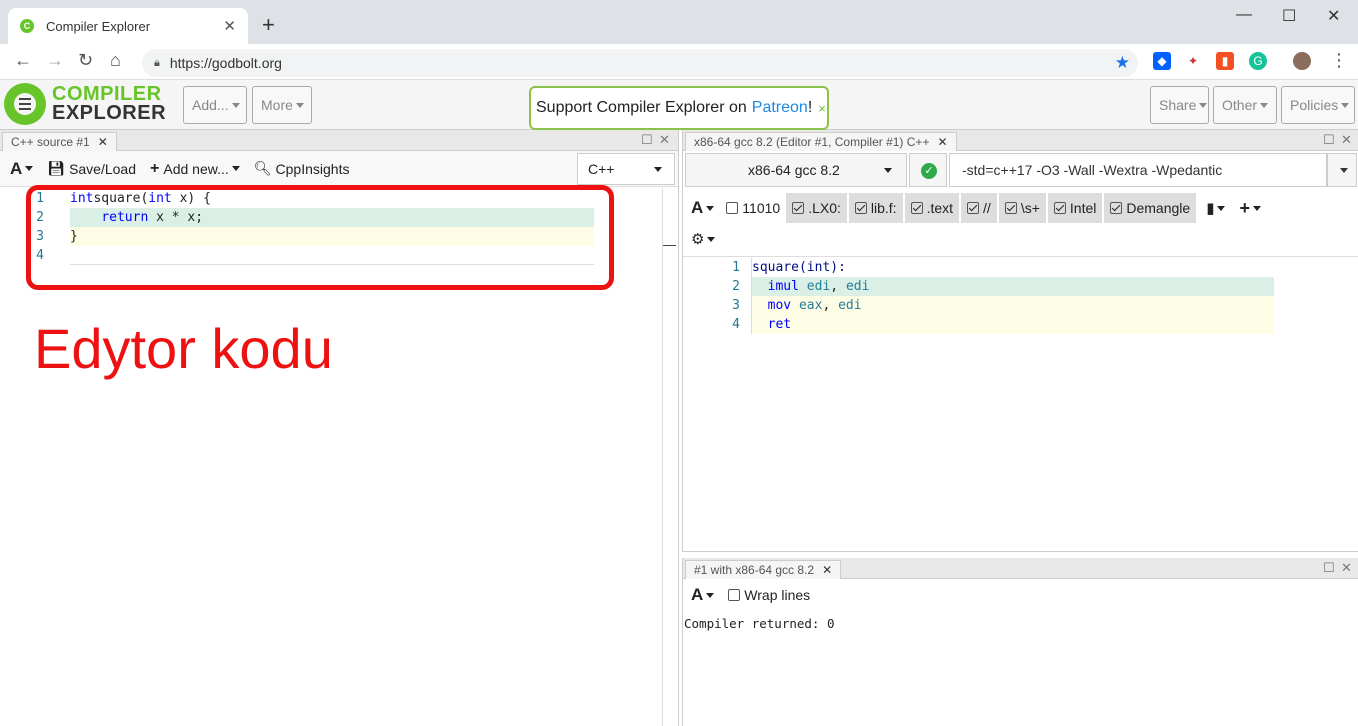  What do you see at coordinates (85, 60) in the screenshot?
I see `reload-icon: ↻` at bounding box center [85, 60].